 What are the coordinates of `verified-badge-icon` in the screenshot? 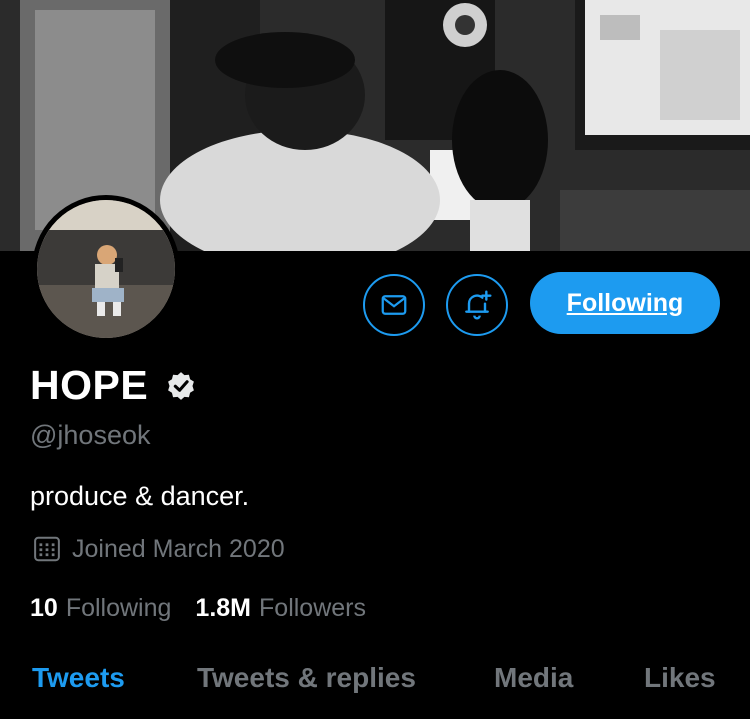 It's located at (181, 386).